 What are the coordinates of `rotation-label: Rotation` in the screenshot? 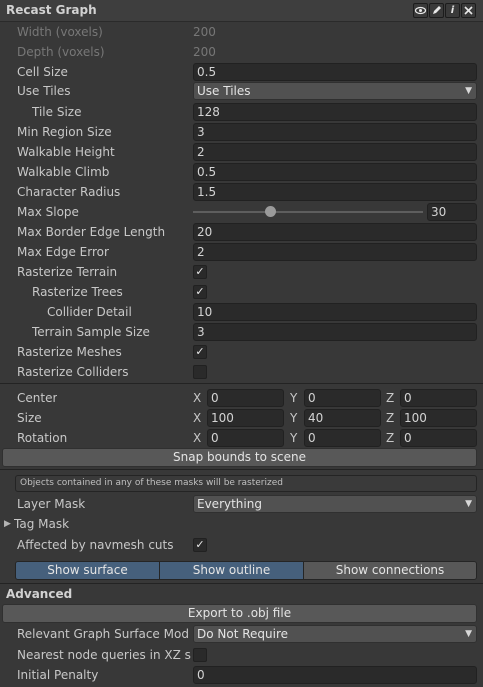 It's located at (42, 438).